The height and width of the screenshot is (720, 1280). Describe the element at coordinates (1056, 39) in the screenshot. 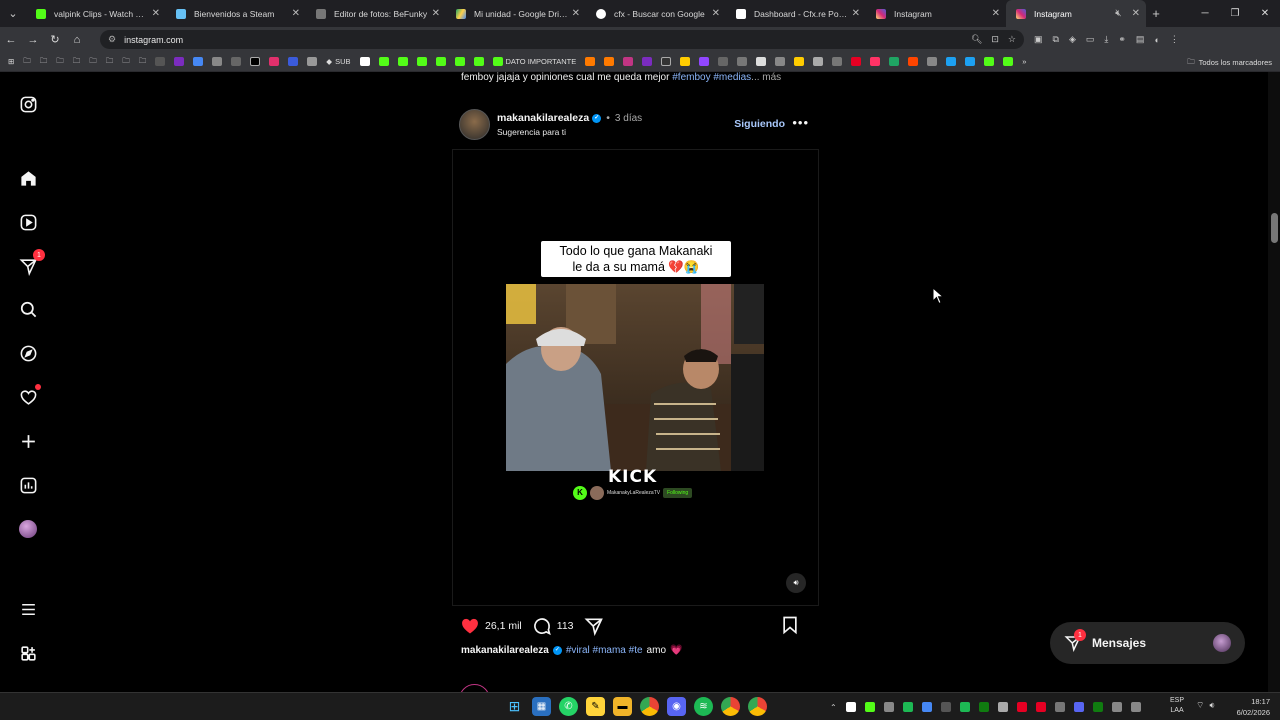

I see `puzzle-icon: ⧉` at that location.